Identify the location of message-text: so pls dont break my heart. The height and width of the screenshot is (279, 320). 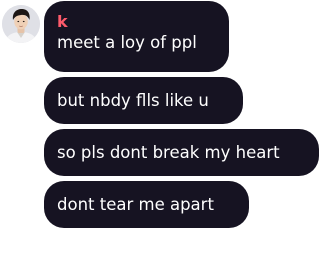
(168, 152).